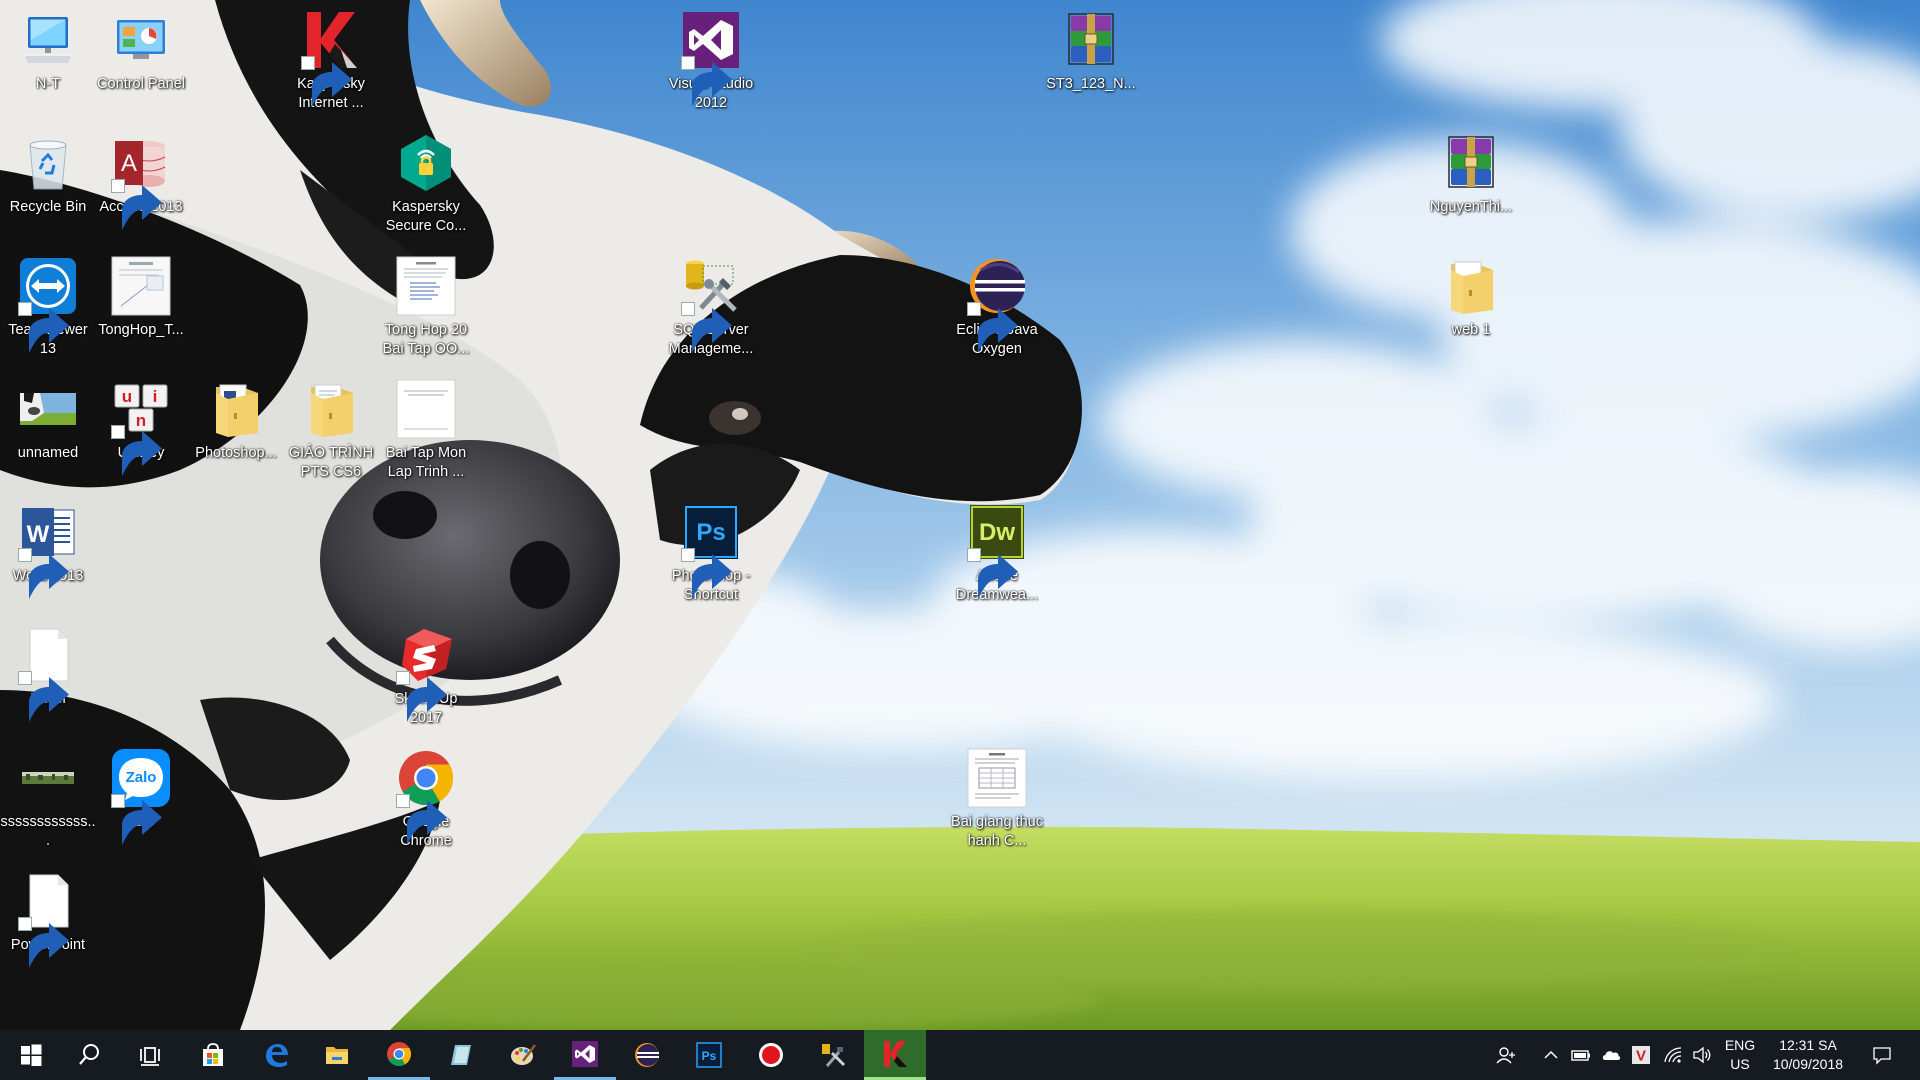  What do you see at coordinates (461, 1055) in the screenshot?
I see `taskbar-app-generic` at bounding box center [461, 1055].